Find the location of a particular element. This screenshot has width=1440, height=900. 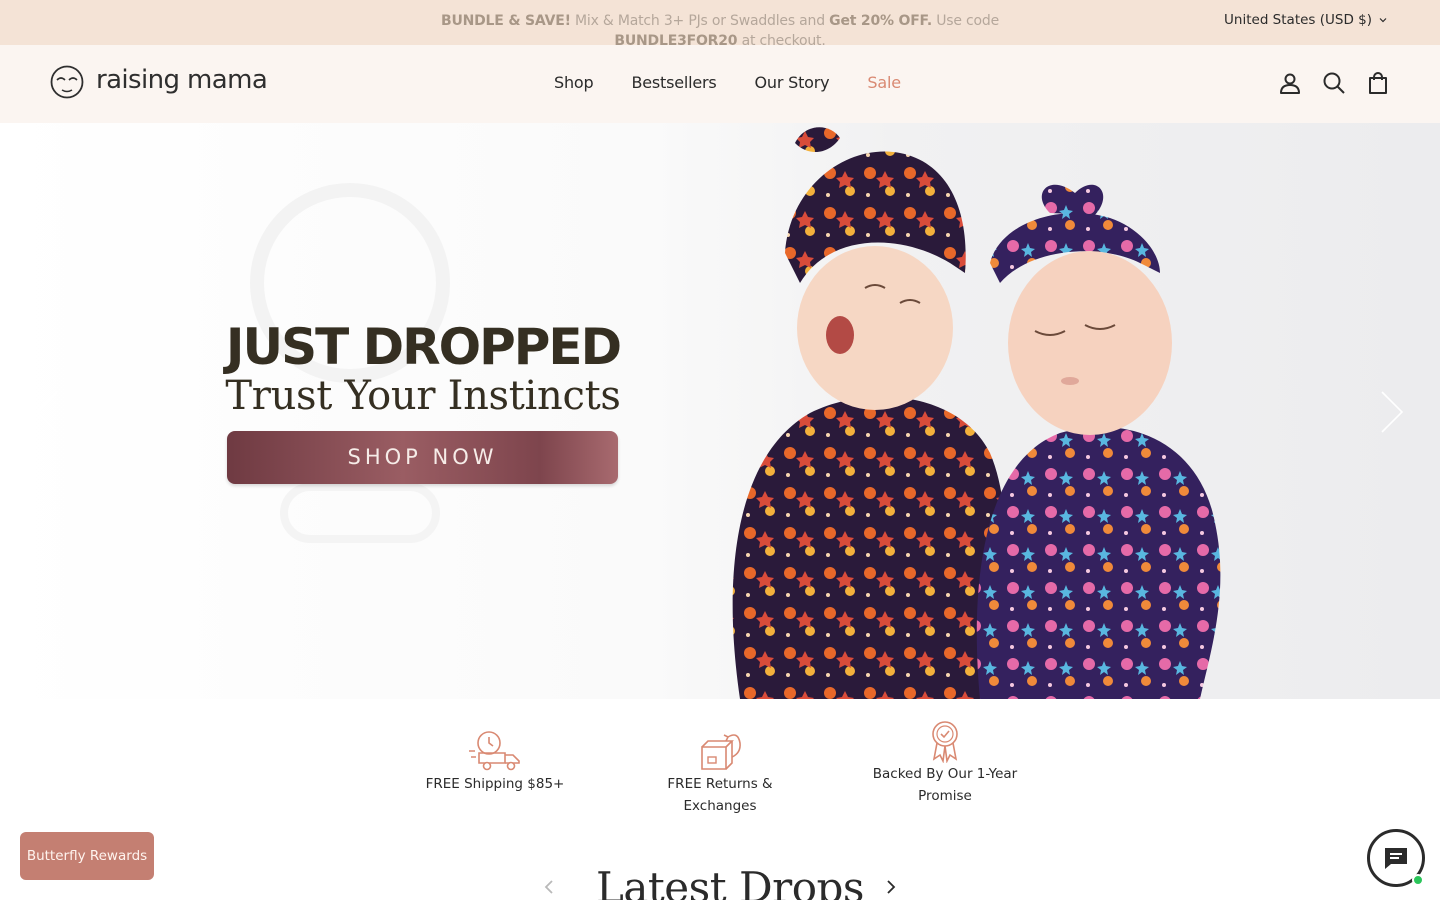

announcement-discount: Get 20% OFF. is located at coordinates (880, 21).